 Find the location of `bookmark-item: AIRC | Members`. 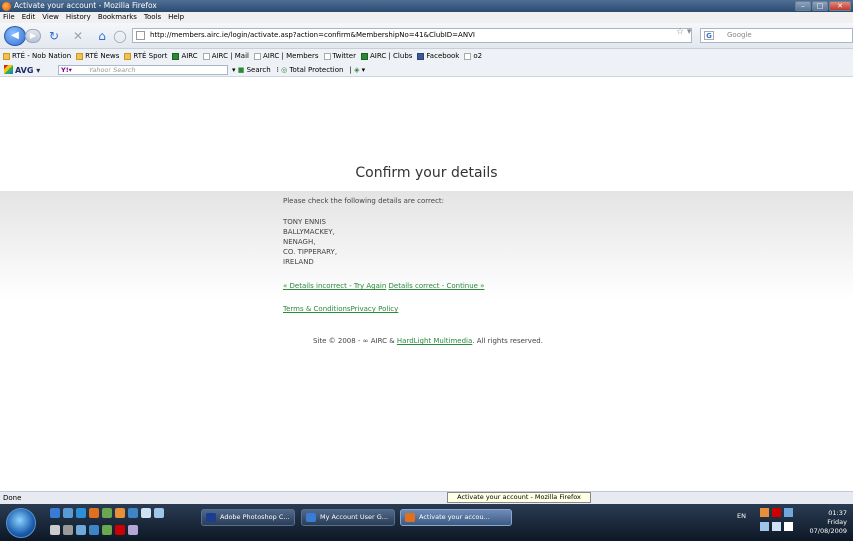

bookmark-item: AIRC | Members is located at coordinates (286, 56).